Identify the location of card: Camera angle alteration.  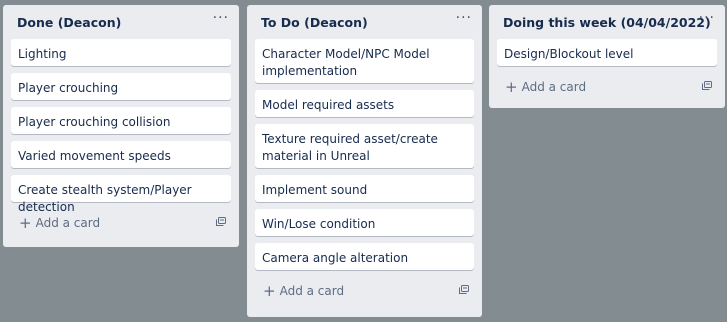
(364, 256).